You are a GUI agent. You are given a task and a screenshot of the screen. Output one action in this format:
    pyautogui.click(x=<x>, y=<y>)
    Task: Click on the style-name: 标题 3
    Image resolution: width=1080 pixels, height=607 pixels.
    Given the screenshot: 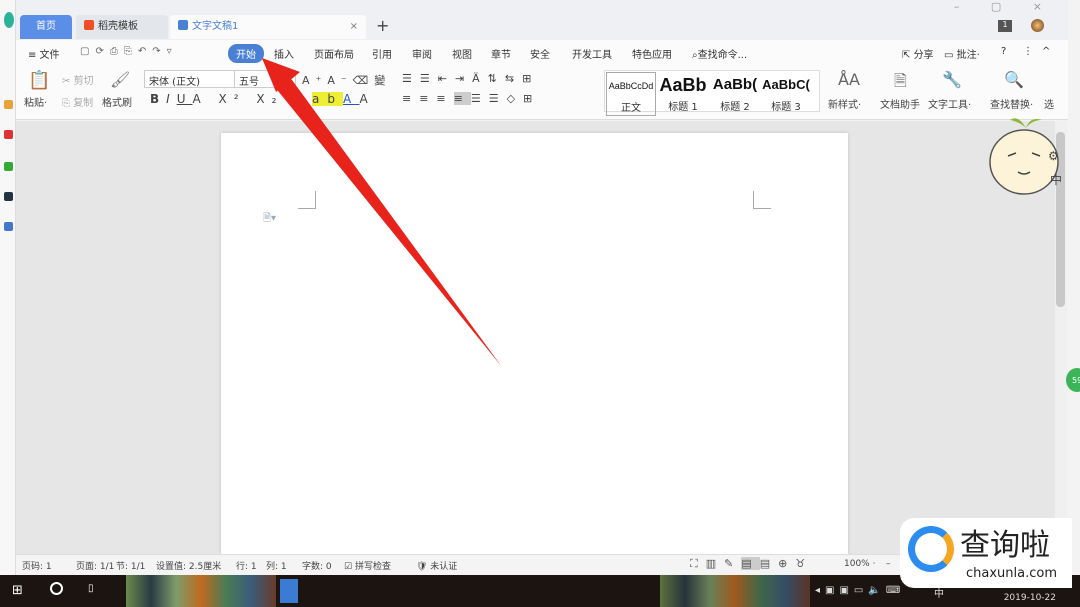 What is the action you would take?
    pyautogui.click(x=786, y=107)
    